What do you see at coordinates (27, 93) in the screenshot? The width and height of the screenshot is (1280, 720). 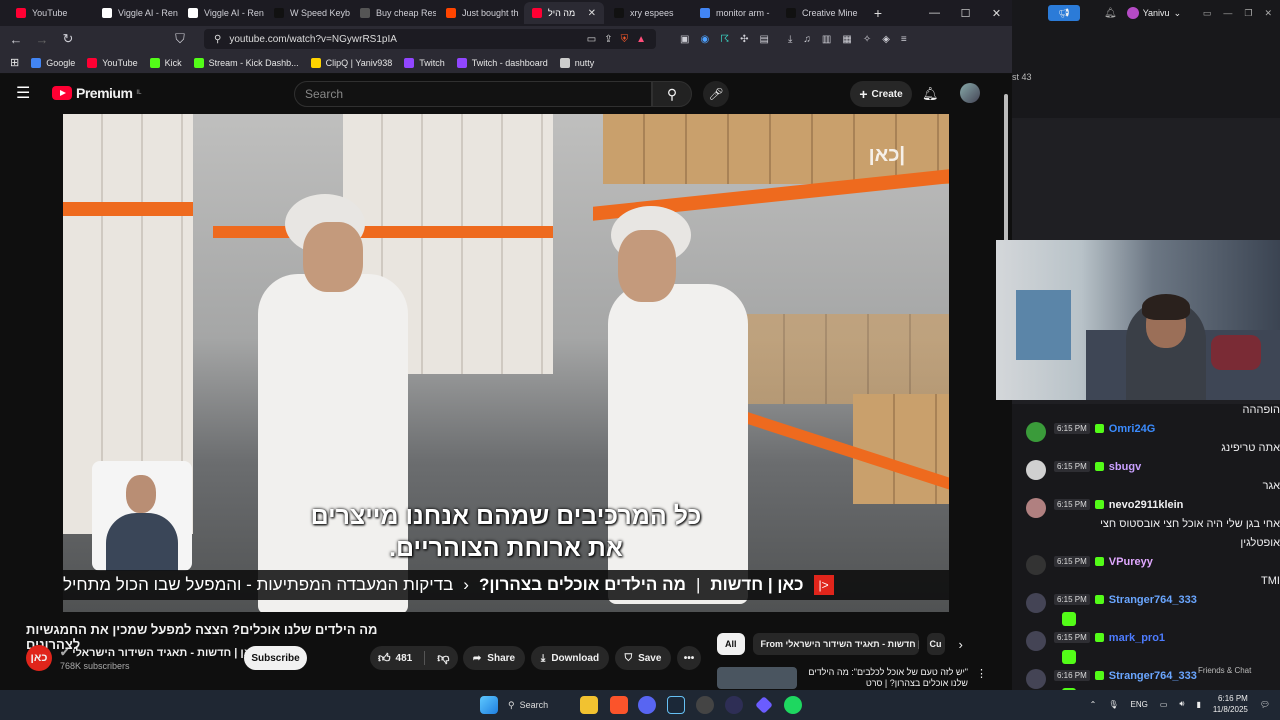 I see `hamburger-menu-icon: ☰` at bounding box center [27, 93].